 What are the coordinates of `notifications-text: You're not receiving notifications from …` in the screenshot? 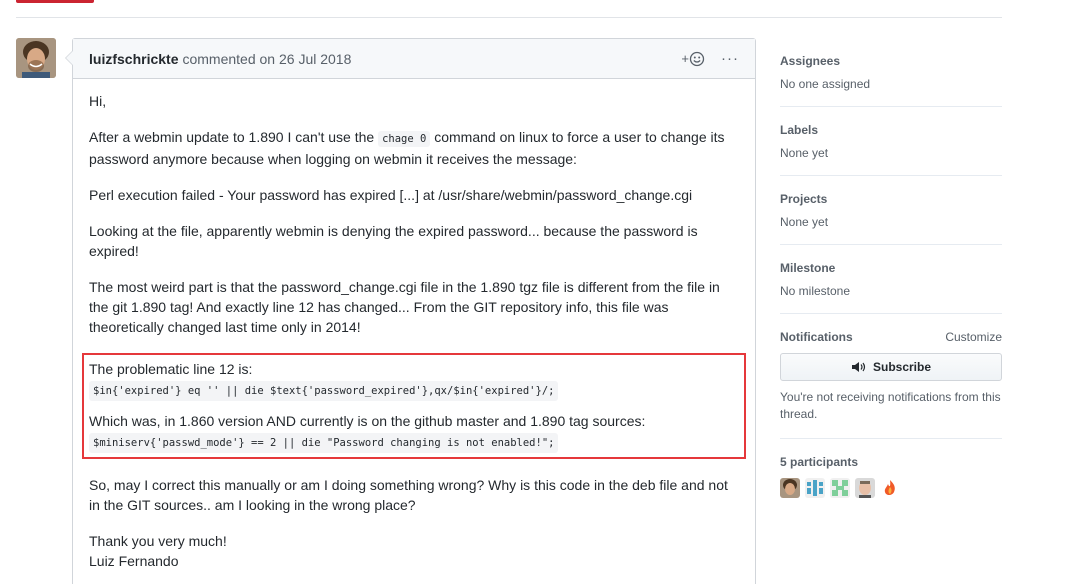 It's located at (890, 405).